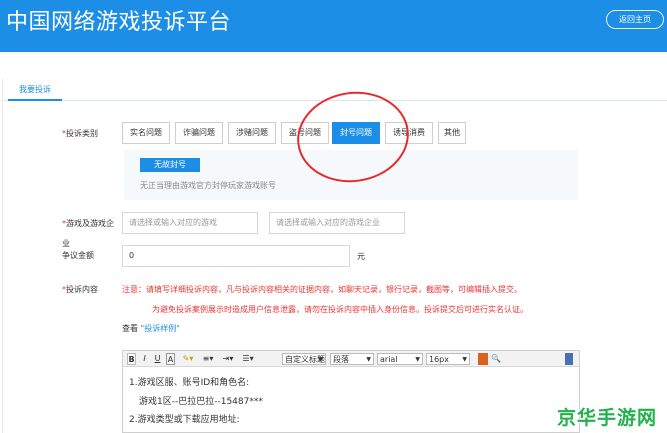  Describe the element at coordinates (361, 256) in the screenshot. I see `amount-unit: 元` at that location.